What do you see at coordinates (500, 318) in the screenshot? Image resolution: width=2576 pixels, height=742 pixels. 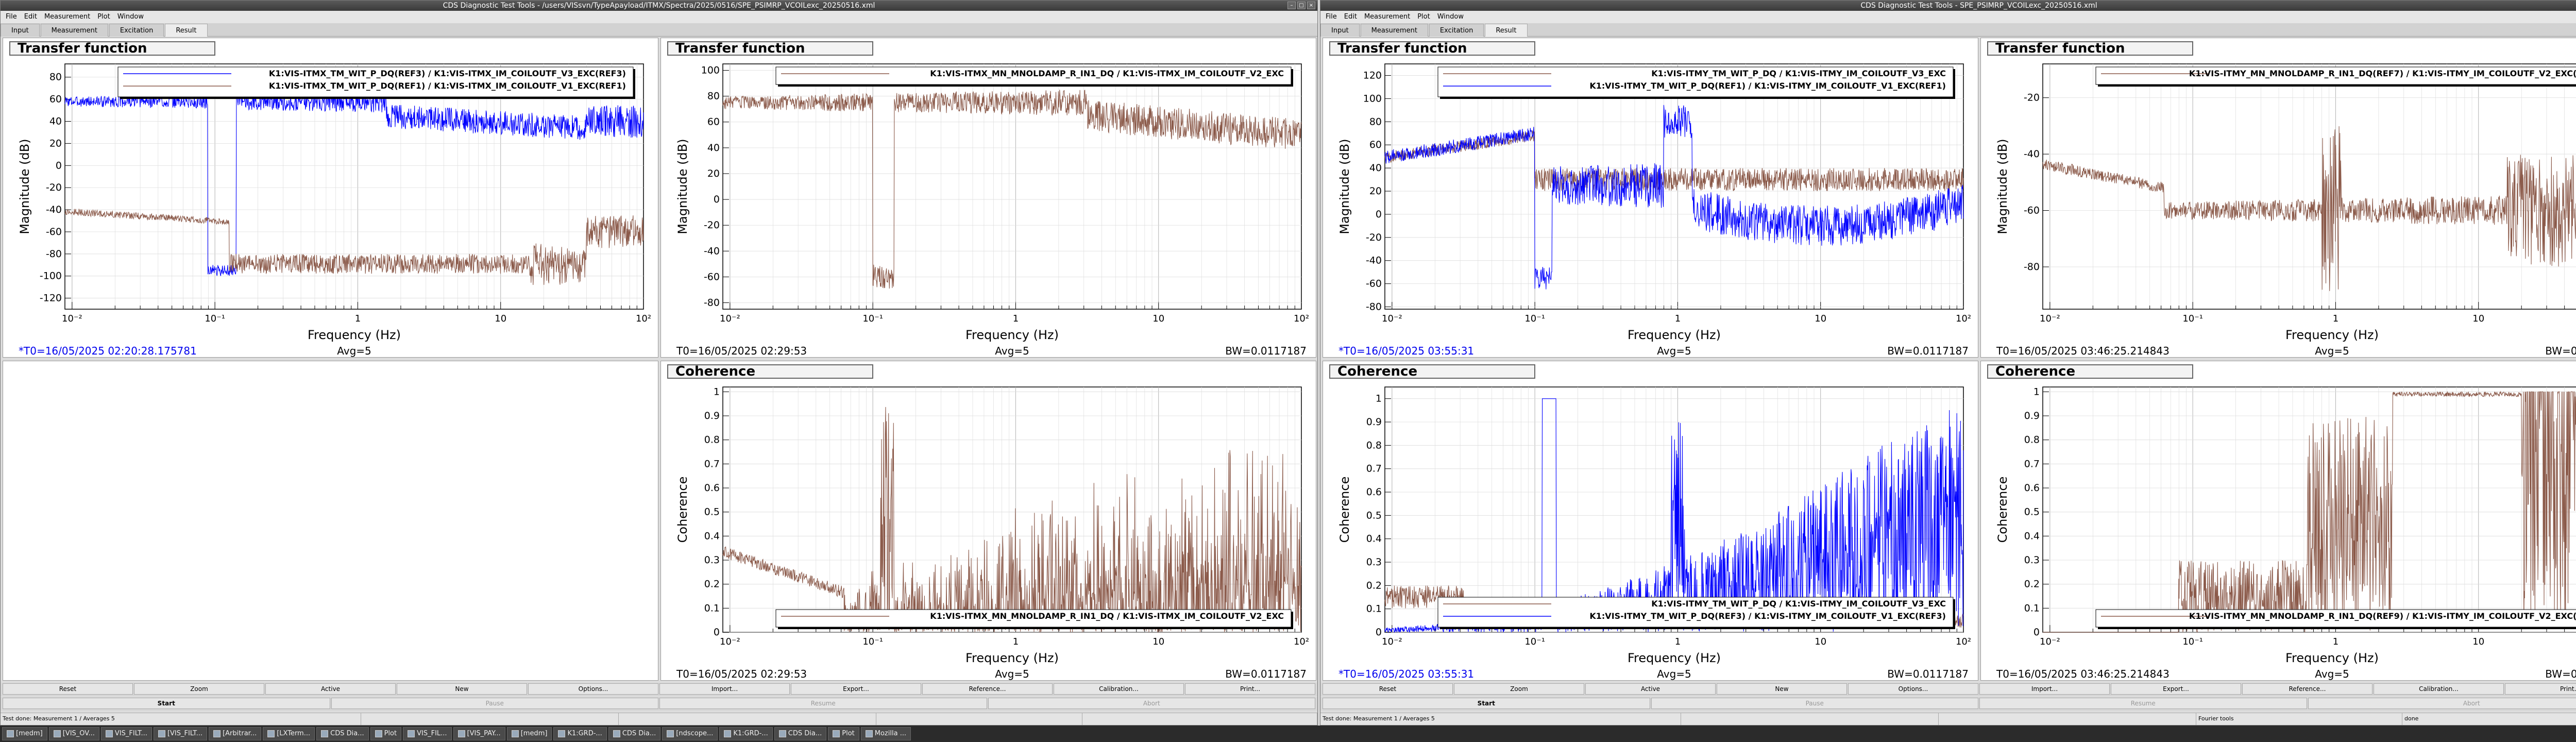 I see `x-tick-label: 10` at bounding box center [500, 318].